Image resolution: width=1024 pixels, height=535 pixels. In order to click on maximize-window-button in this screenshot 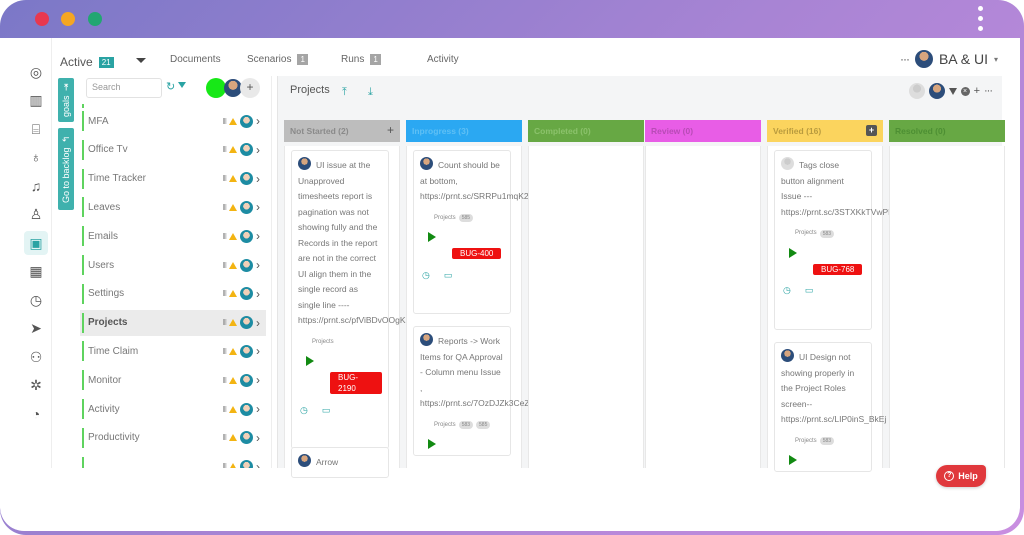, I will do `click(95, 19)`.